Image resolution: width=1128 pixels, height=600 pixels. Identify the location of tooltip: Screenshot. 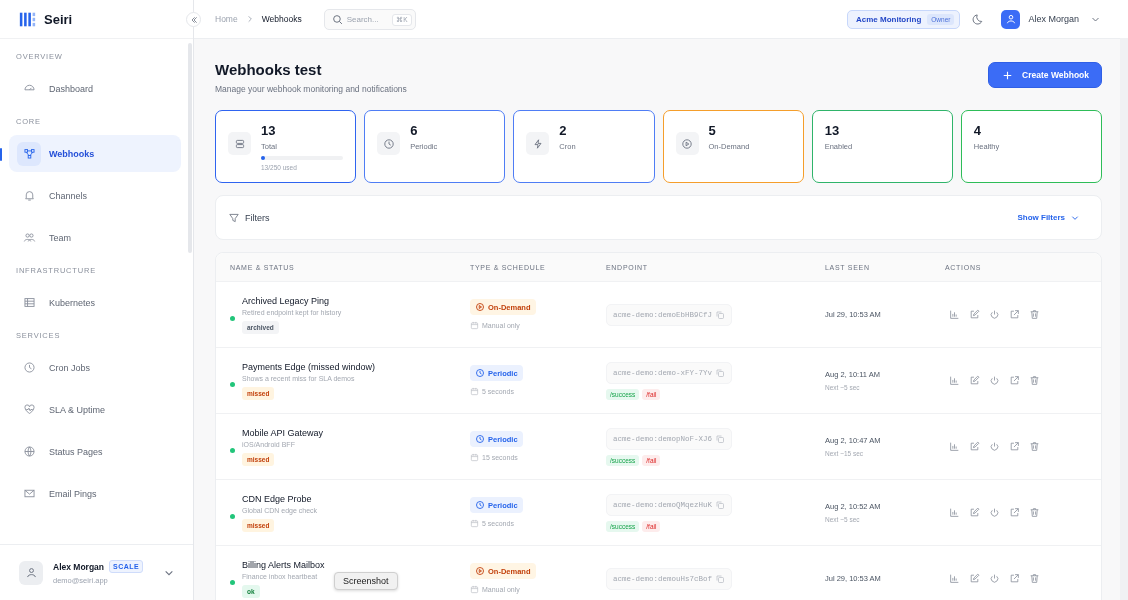
(366, 581).